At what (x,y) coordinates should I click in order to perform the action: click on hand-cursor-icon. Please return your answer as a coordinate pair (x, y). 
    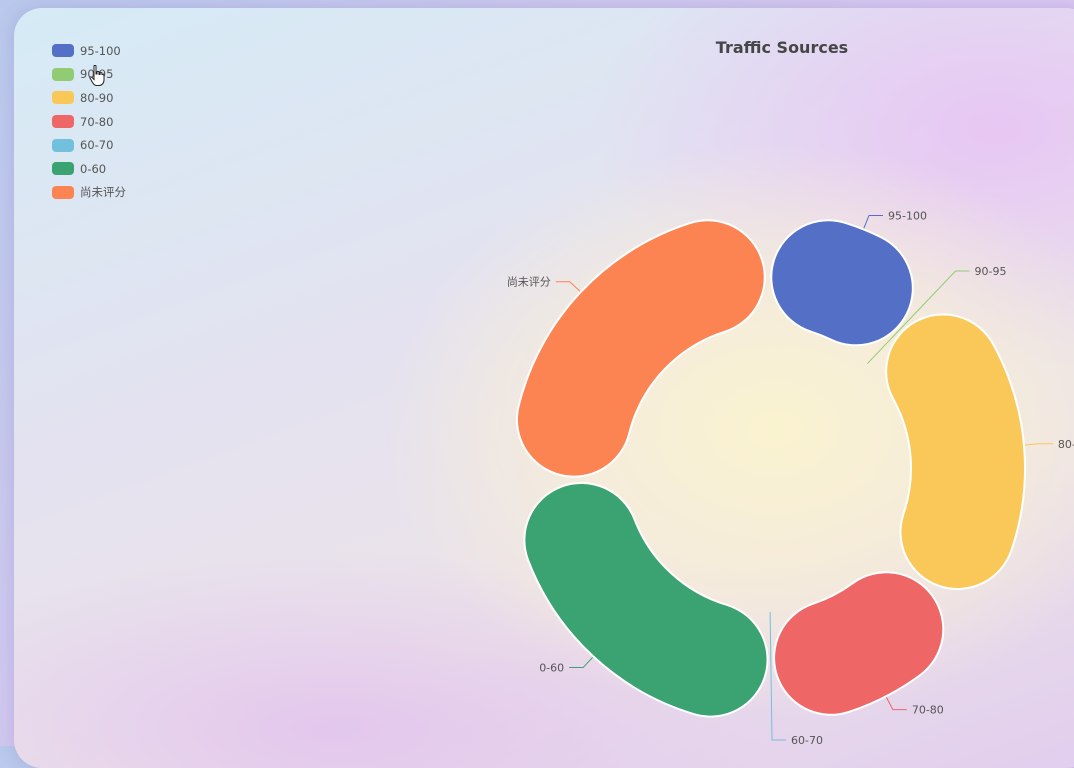
    Looking at the image, I should click on (97, 75).